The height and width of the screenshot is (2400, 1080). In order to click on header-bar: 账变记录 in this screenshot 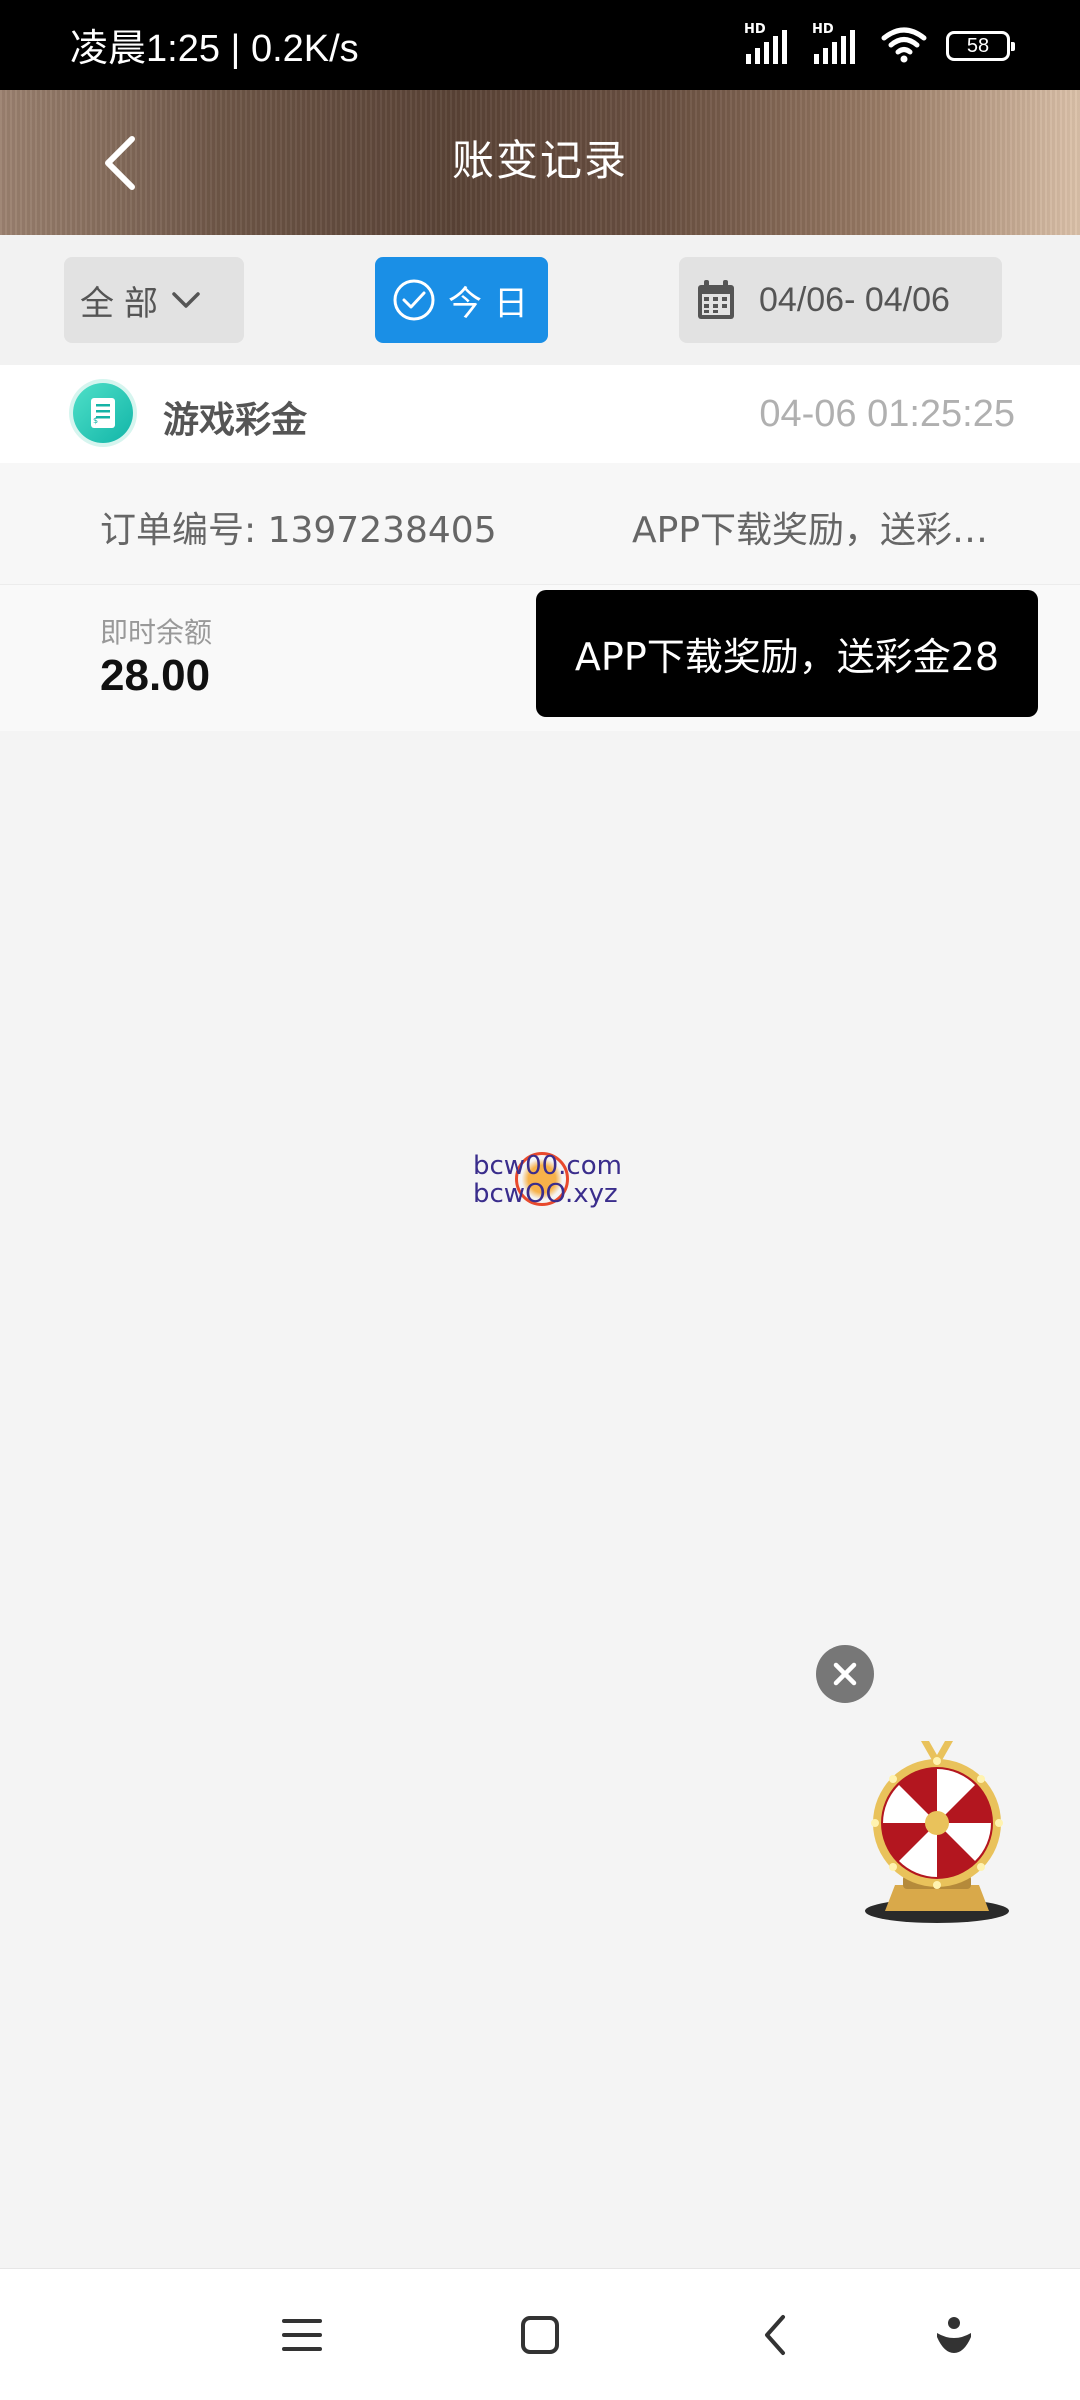, I will do `click(540, 162)`.